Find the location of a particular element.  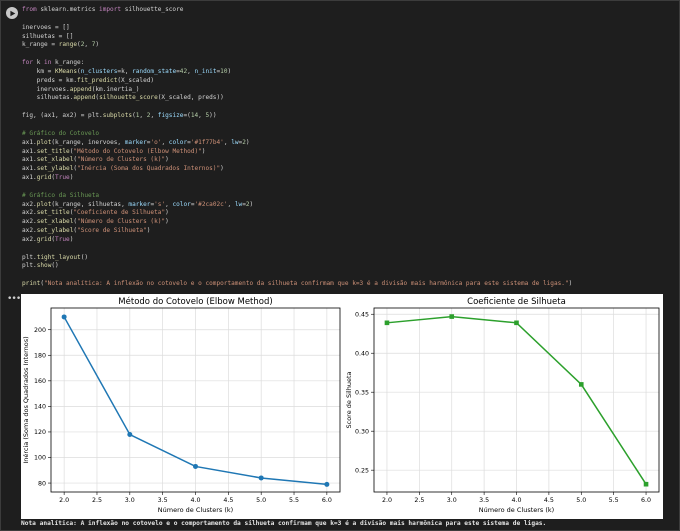

code-token: (k_range, silhuetas, is located at coordinates (90, 204).